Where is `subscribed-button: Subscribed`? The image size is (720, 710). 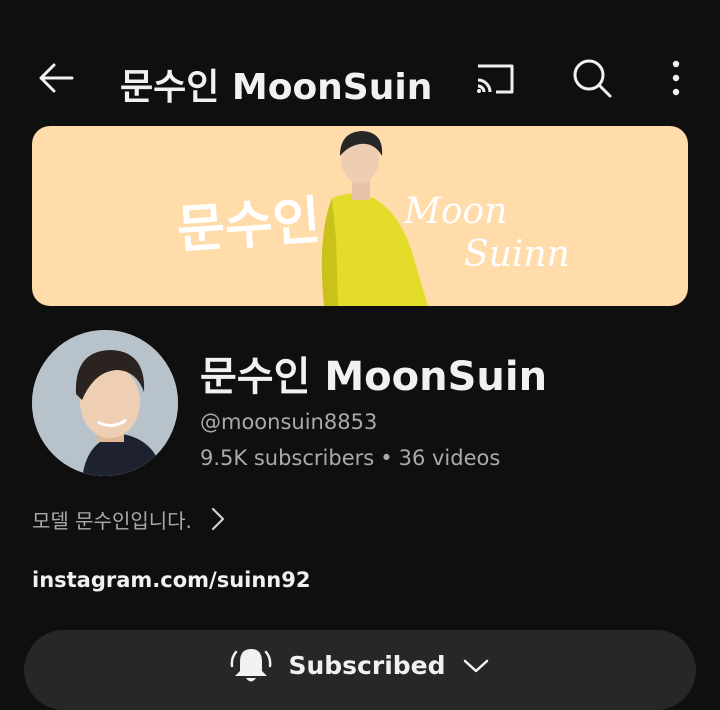 subscribed-button: Subscribed is located at coordinates (360, 670).